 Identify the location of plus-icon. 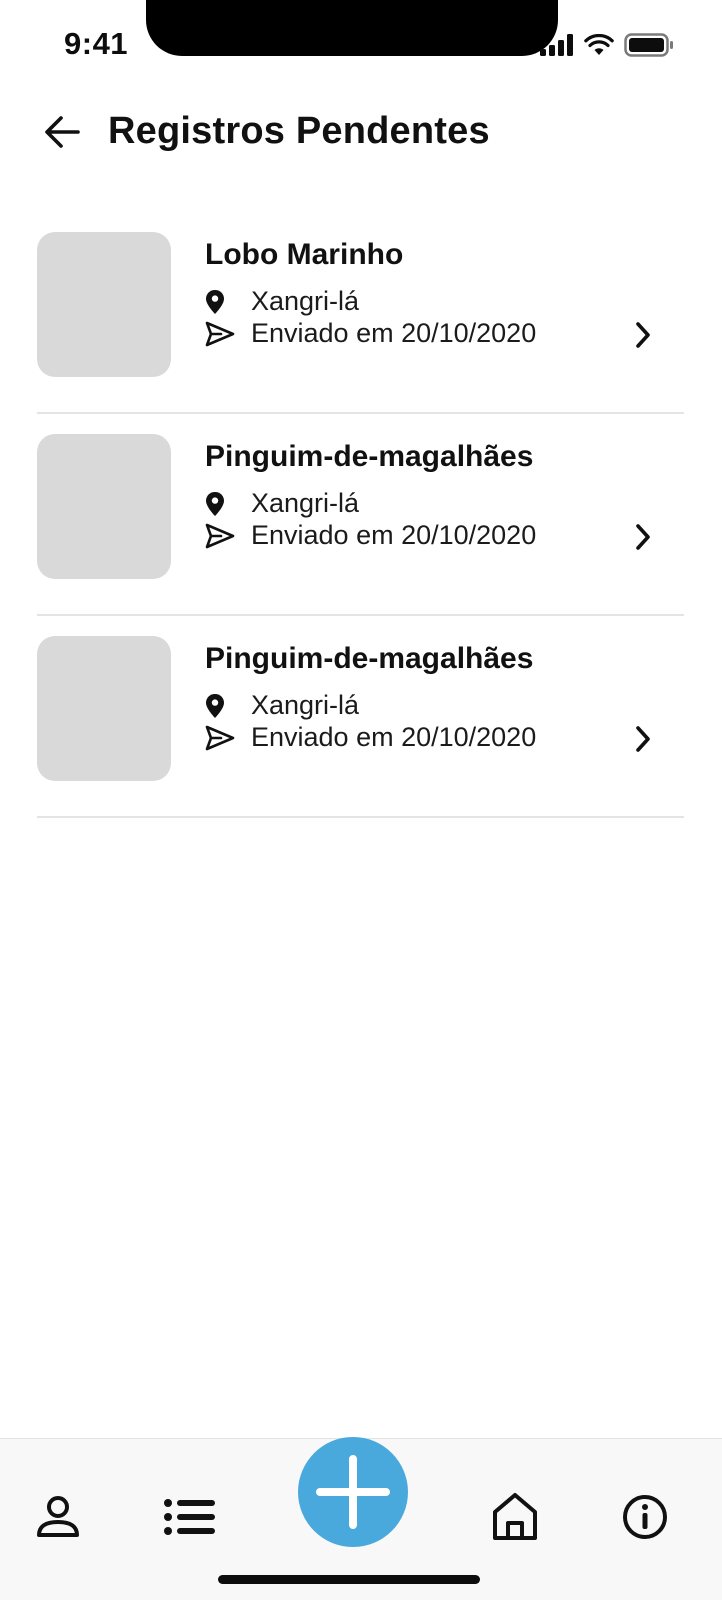
(353, 1492).